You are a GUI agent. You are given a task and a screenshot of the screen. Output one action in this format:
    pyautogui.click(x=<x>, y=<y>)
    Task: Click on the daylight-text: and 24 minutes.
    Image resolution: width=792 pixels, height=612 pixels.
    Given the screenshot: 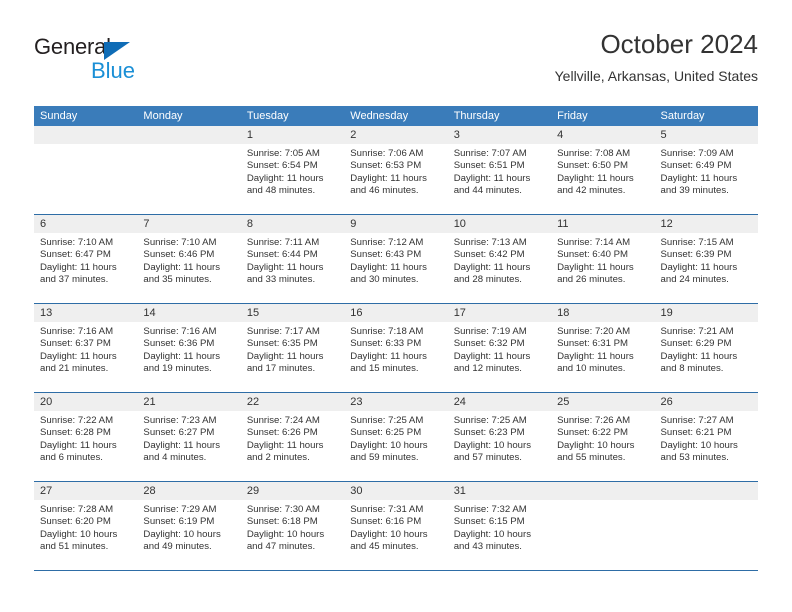 What is the action you would take?
    pyautogui.click(x=694, y=280)
    